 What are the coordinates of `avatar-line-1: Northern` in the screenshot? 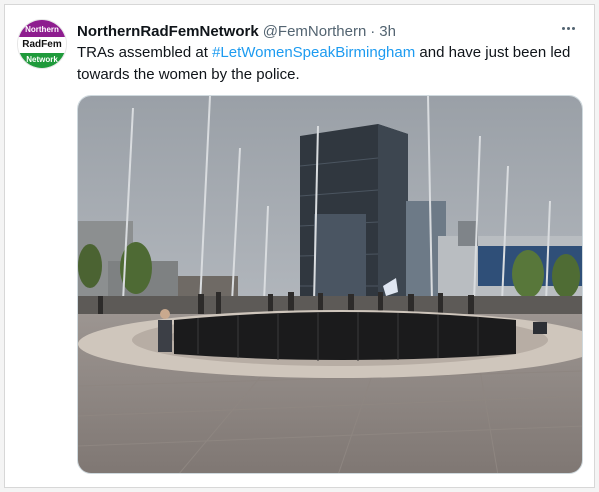 It's located at (42, 28).